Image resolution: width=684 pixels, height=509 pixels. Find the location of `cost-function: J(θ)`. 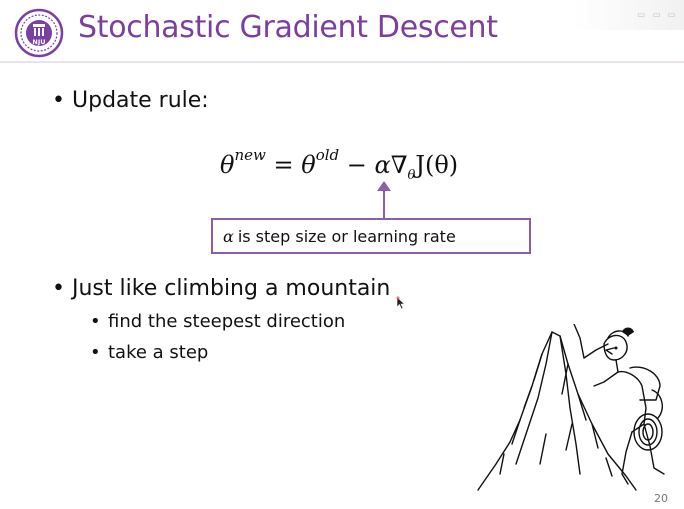

cost-function: J(θ) is located at coordinates (437, 165).